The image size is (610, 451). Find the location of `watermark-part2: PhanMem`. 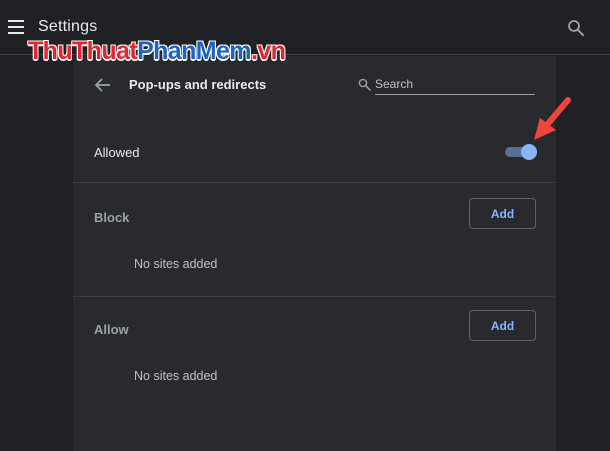

watermark-part2: PhanMem is located at coordinates (194, 51).